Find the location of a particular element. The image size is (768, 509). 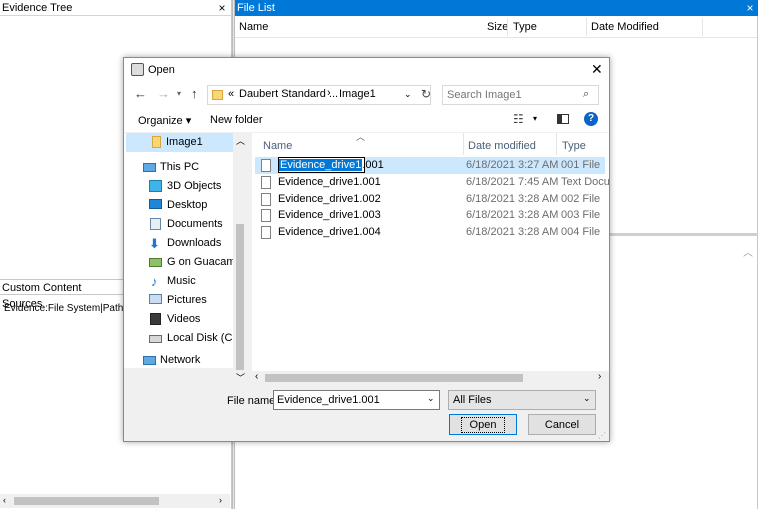

breadcrumb-image1: Image1 is located at coordinates (357, 94).